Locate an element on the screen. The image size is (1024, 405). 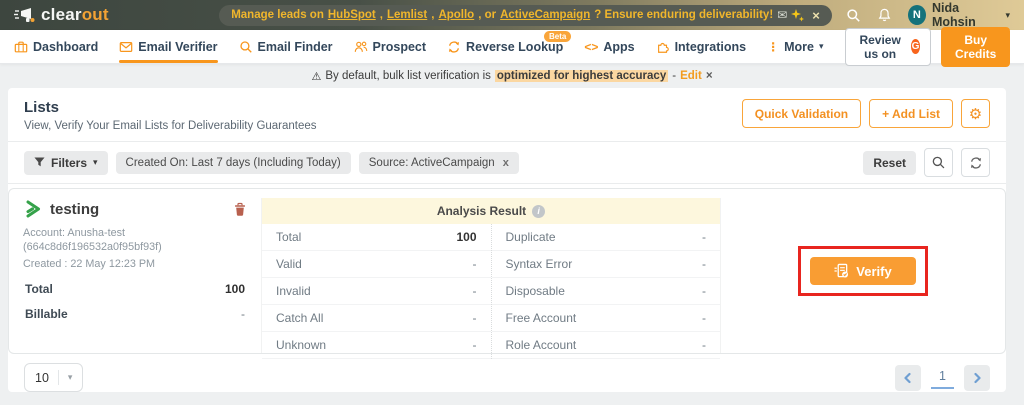
notice-edit-link: Edit is located at coordinates (691, 76).